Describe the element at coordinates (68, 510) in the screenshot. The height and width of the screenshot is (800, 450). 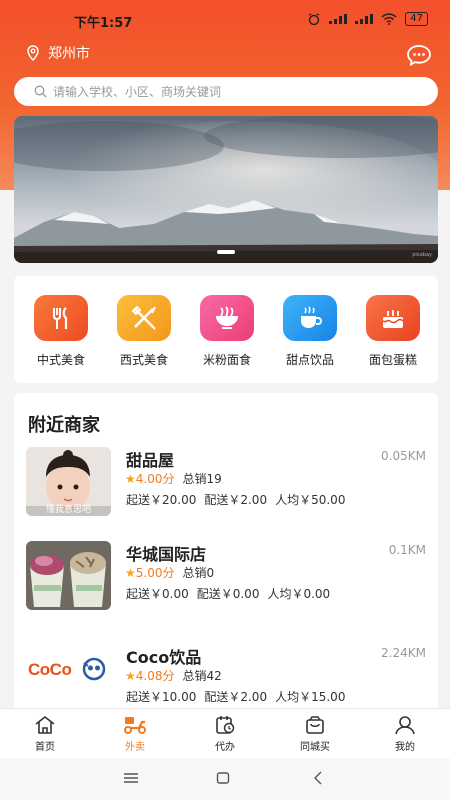
I see `thumb-caption: 懂我意思吧` at that location.